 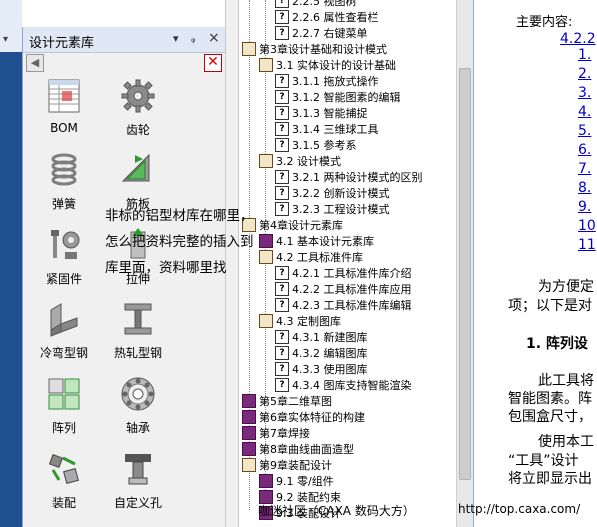 What do you see at coordinates (325, 241) in the screenshot?
I see `tree-item-label: 4.1 基本设计元素库` at bounding box center [325, 241].